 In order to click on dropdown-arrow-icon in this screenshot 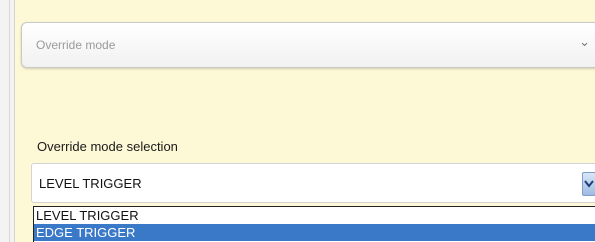, I will do `click(588, 184)`.